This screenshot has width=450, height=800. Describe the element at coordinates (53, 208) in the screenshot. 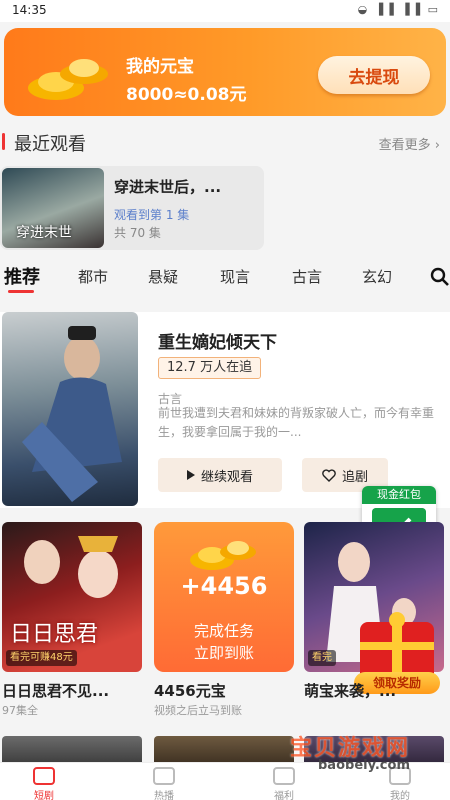

I see `recent-cover: 穿进末世` at that location.